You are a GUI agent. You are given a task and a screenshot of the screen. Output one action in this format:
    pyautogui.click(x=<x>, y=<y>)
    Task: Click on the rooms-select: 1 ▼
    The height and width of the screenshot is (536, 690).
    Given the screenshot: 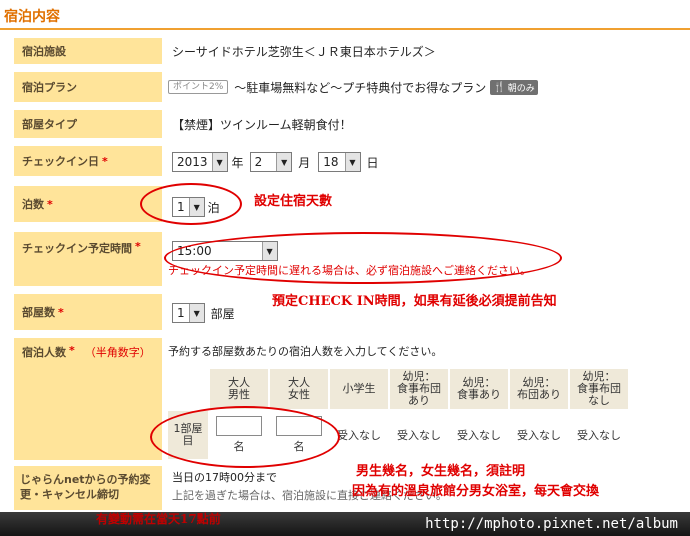 What is the action you would take?
    pyautogui.click(x=188, y=313)
    